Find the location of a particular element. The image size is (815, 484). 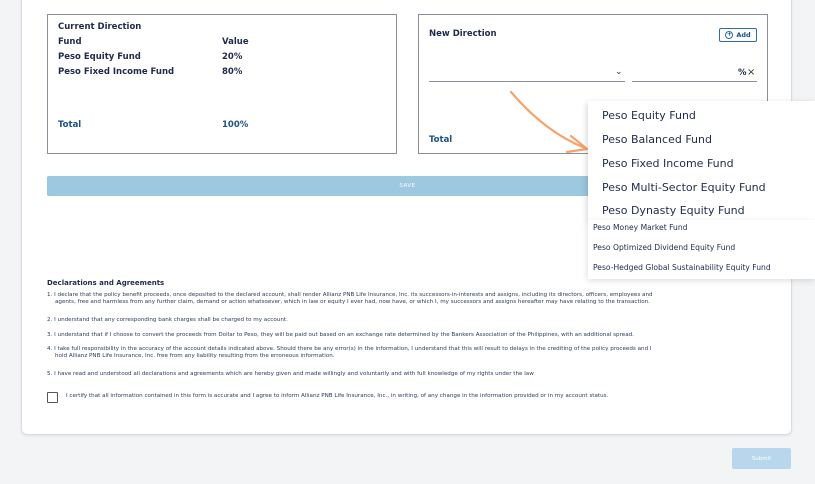

percentage-input is located at coordinates (694, 81).